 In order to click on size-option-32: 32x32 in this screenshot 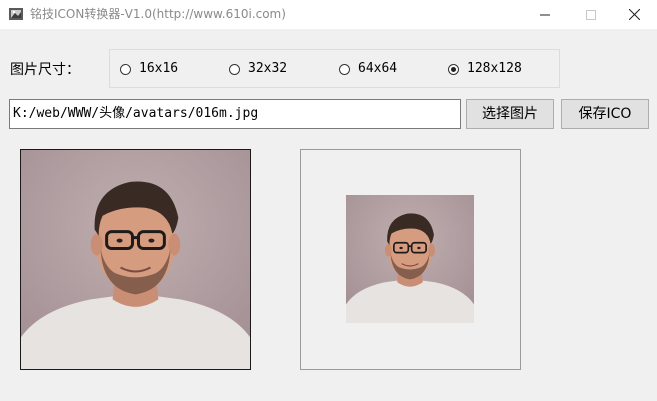, I will do `click(258, 69)`.